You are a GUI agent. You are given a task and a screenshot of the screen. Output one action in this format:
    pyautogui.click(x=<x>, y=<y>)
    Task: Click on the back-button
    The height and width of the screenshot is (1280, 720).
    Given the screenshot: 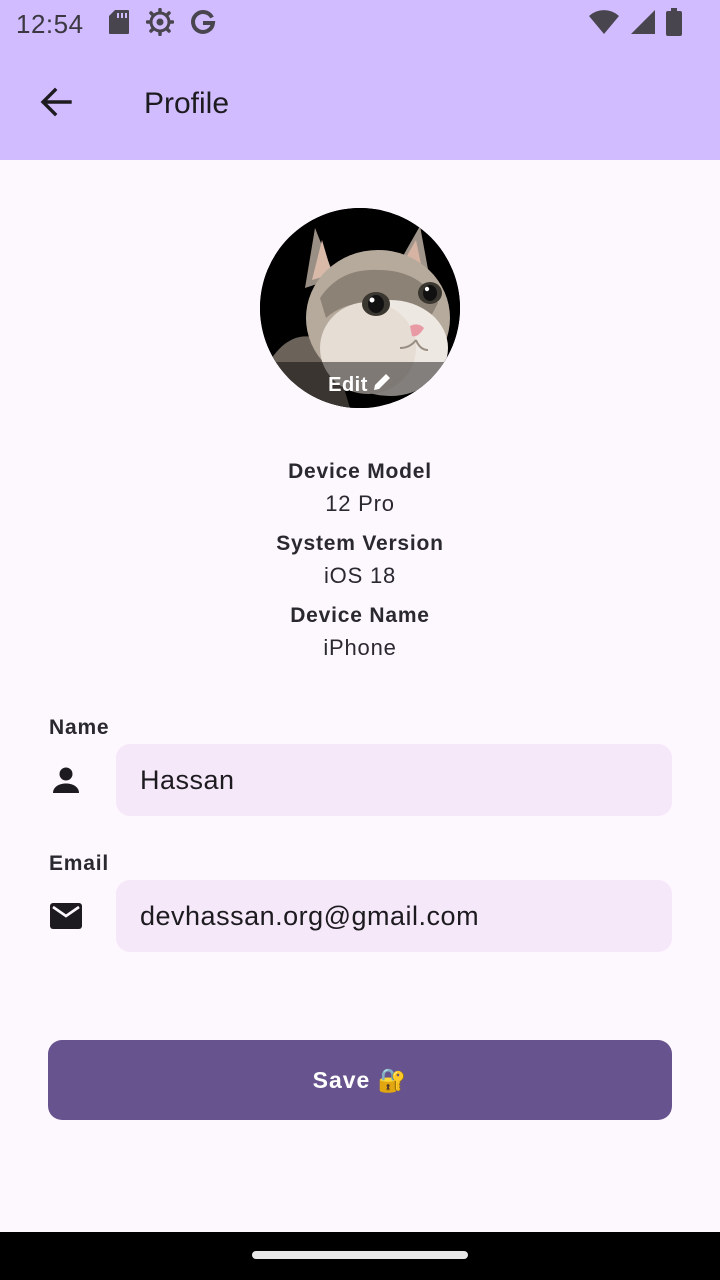 What is the action you would take?
    pyautogui.click(x=56, y=104)
    